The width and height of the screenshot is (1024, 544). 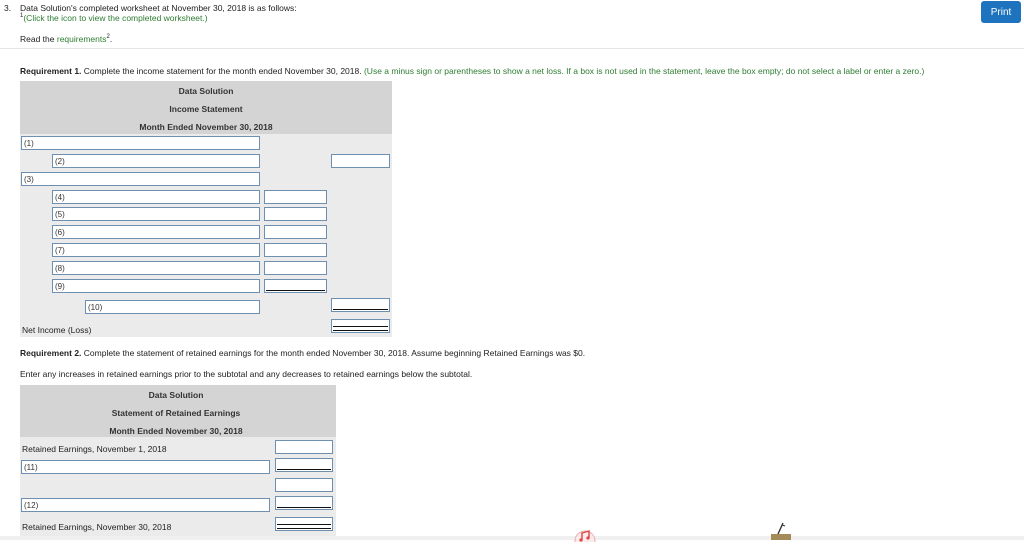 I want to click on bottom-toolbar, so click(x=512, y=538).